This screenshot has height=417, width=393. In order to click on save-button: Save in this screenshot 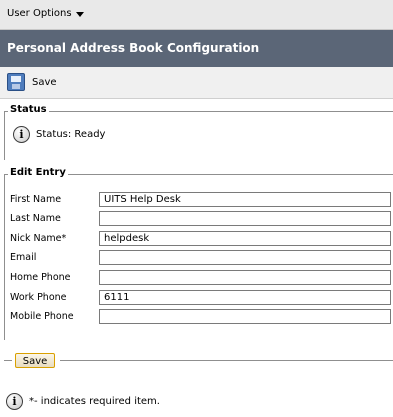, I will do `click(35, 360)`.